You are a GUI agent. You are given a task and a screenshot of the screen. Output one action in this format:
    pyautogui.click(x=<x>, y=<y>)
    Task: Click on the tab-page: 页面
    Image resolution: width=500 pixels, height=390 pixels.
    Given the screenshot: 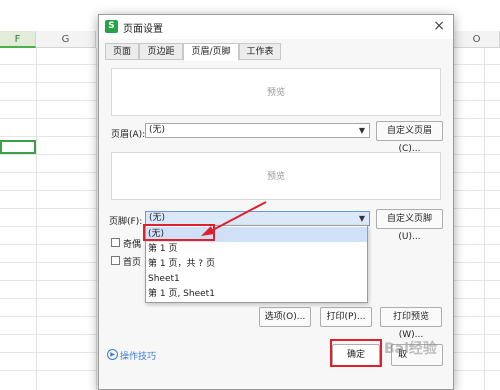 What is the action you would take?
    pyautogui.click(x=122, y=51)
    